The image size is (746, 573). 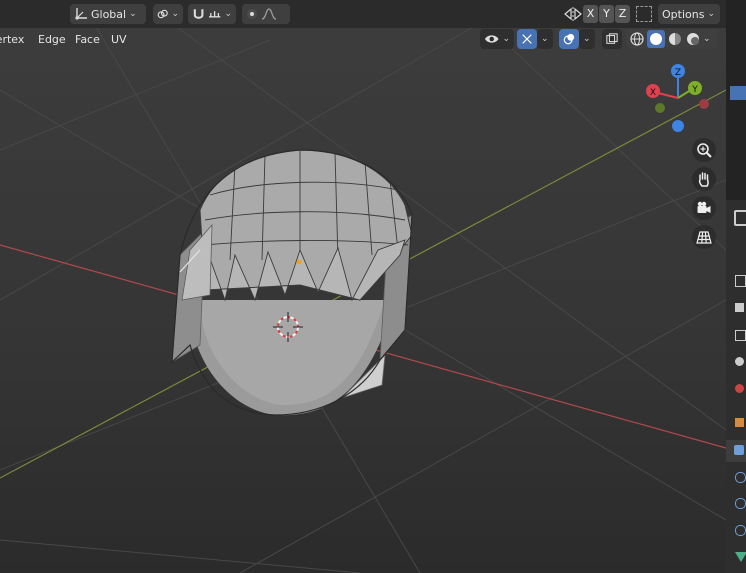 I want to click on overlays-dropdown: ⌄, so click(x=587, y=39).